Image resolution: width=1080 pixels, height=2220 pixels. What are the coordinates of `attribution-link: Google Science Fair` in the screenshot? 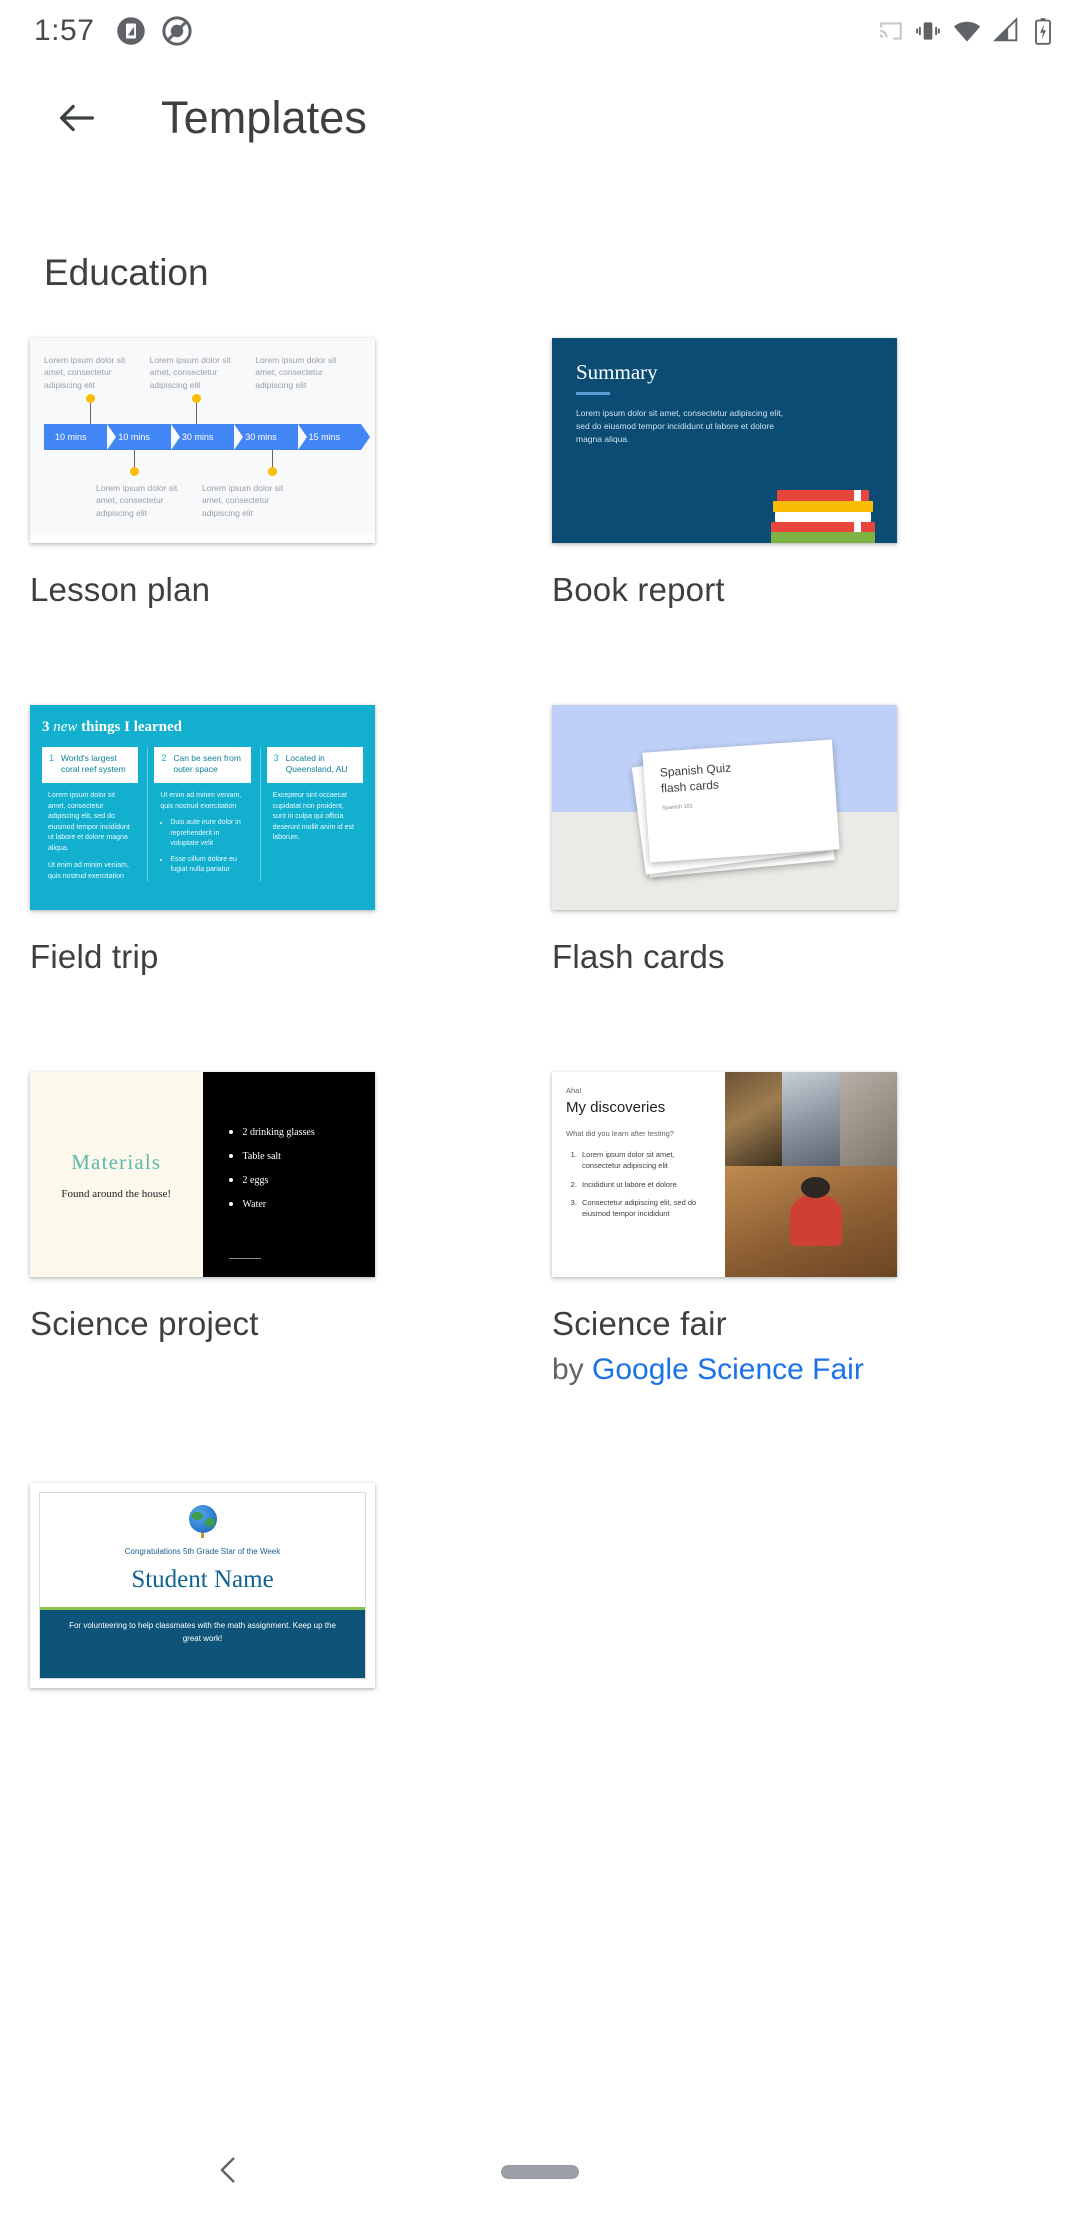 It's located at (728, 1369).